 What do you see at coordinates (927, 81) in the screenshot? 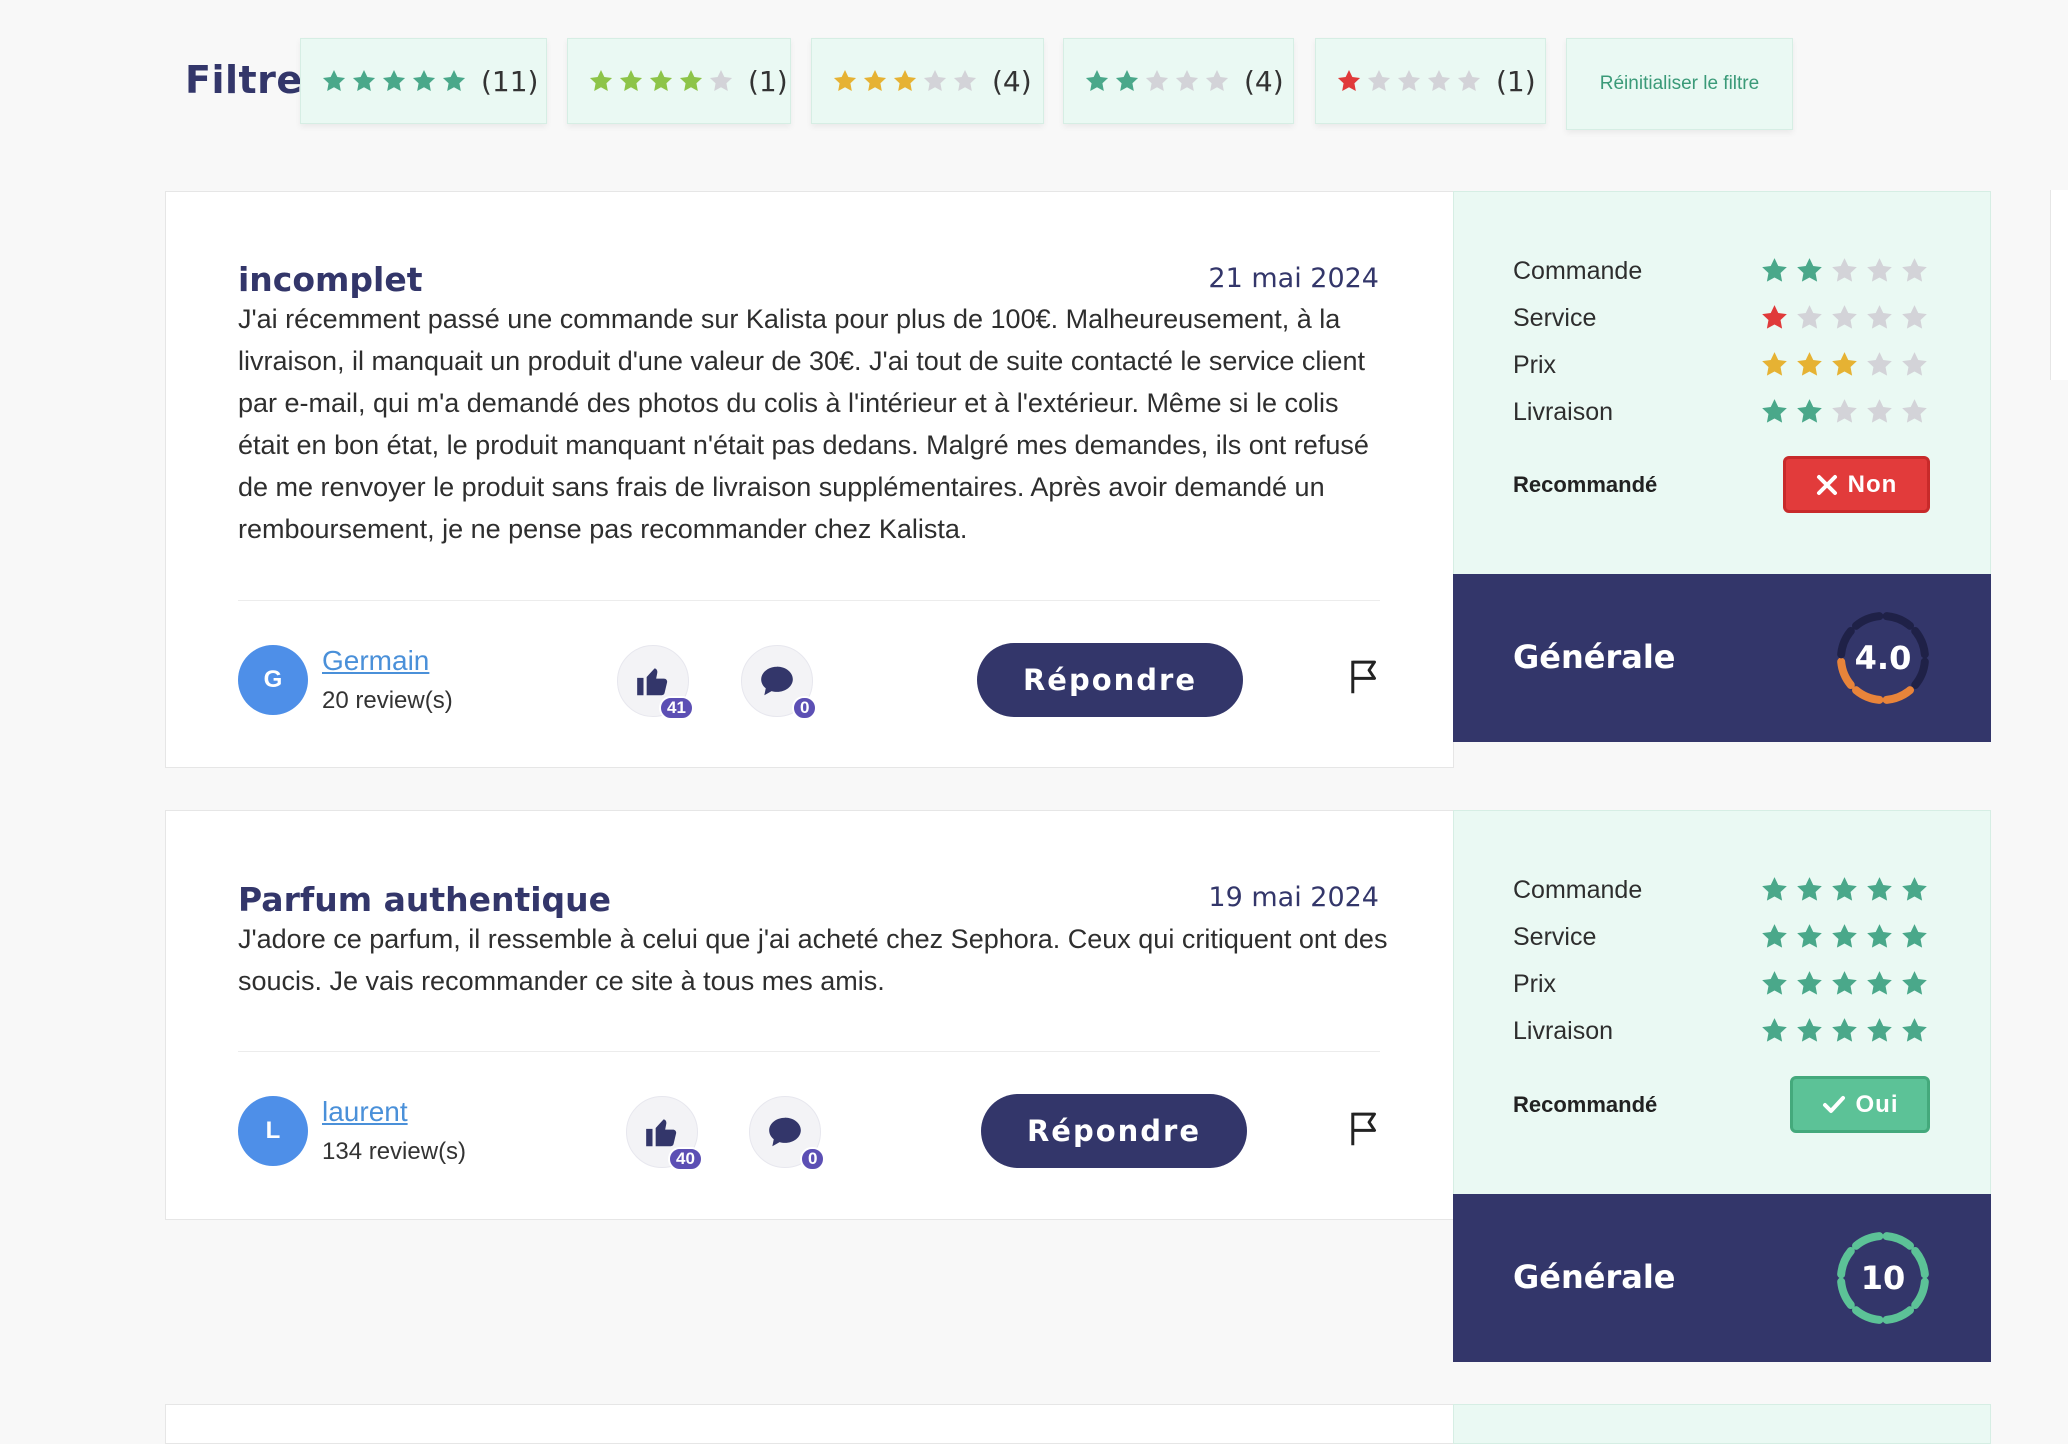
I see `filter-chip-3-stars: (4)` at bounding box center [927, 81].